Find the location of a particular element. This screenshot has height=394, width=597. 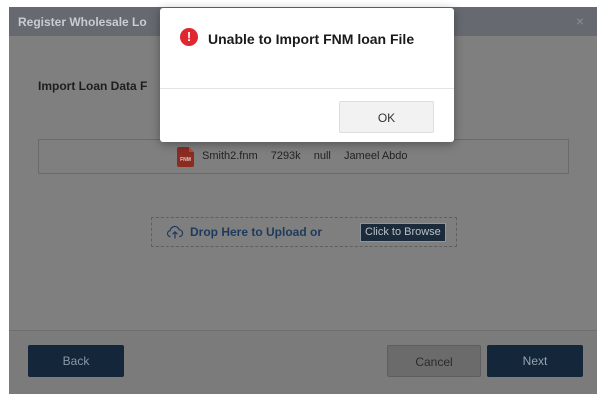

drop-zone: Drop Here to Upload or Click to Browse is located at coordinates (304, 232).